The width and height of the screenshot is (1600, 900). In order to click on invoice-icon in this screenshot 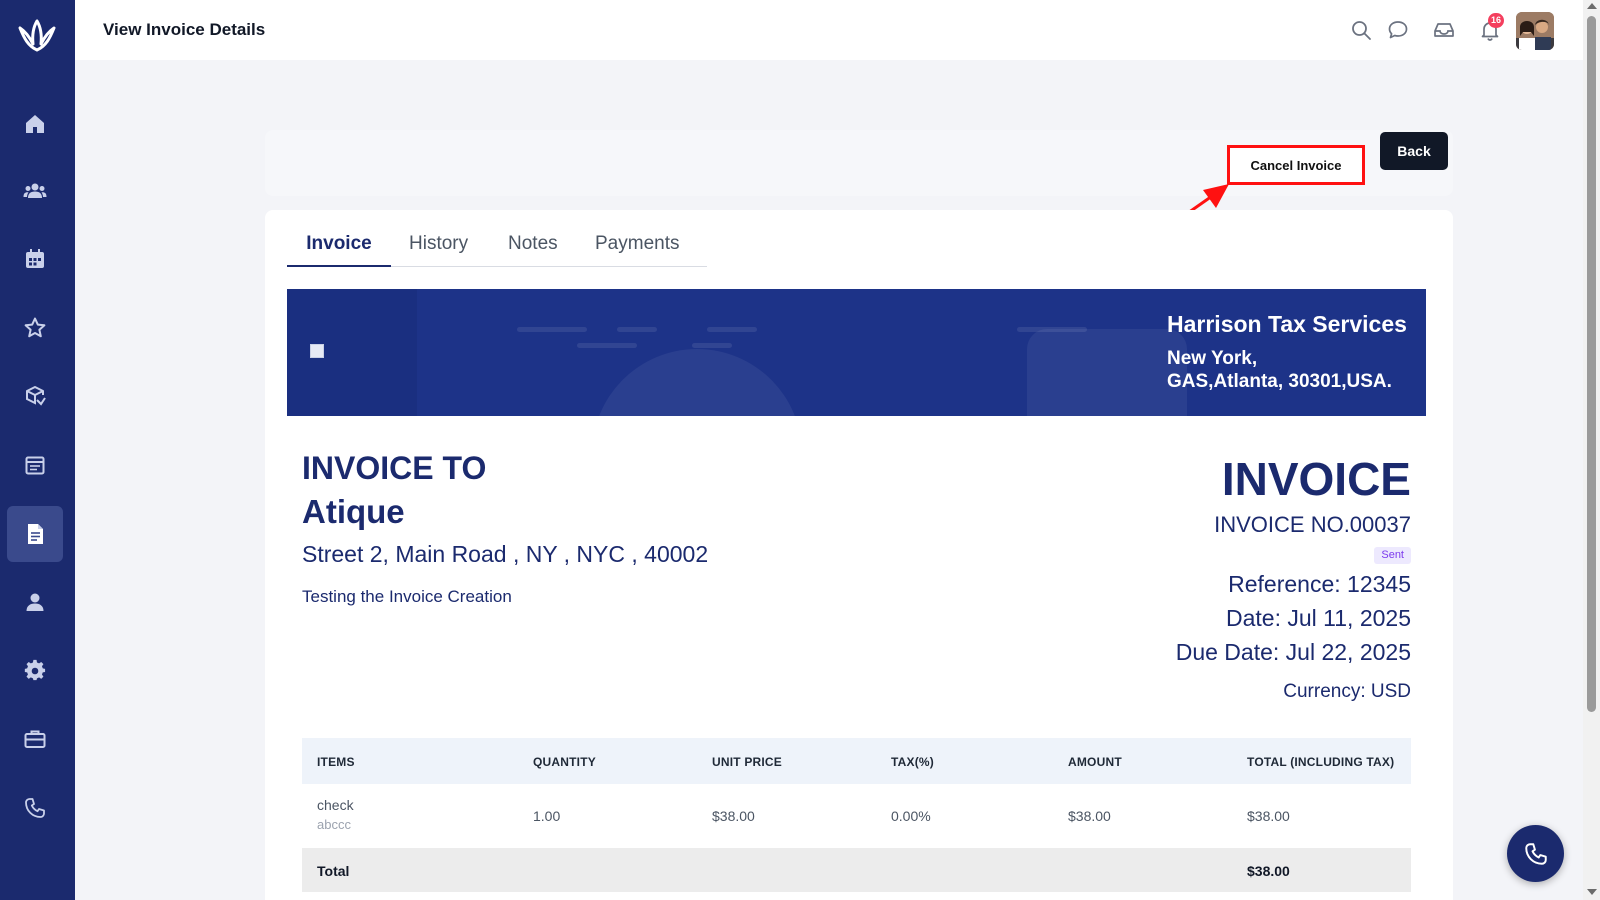, I will do `click(35, 534)`.